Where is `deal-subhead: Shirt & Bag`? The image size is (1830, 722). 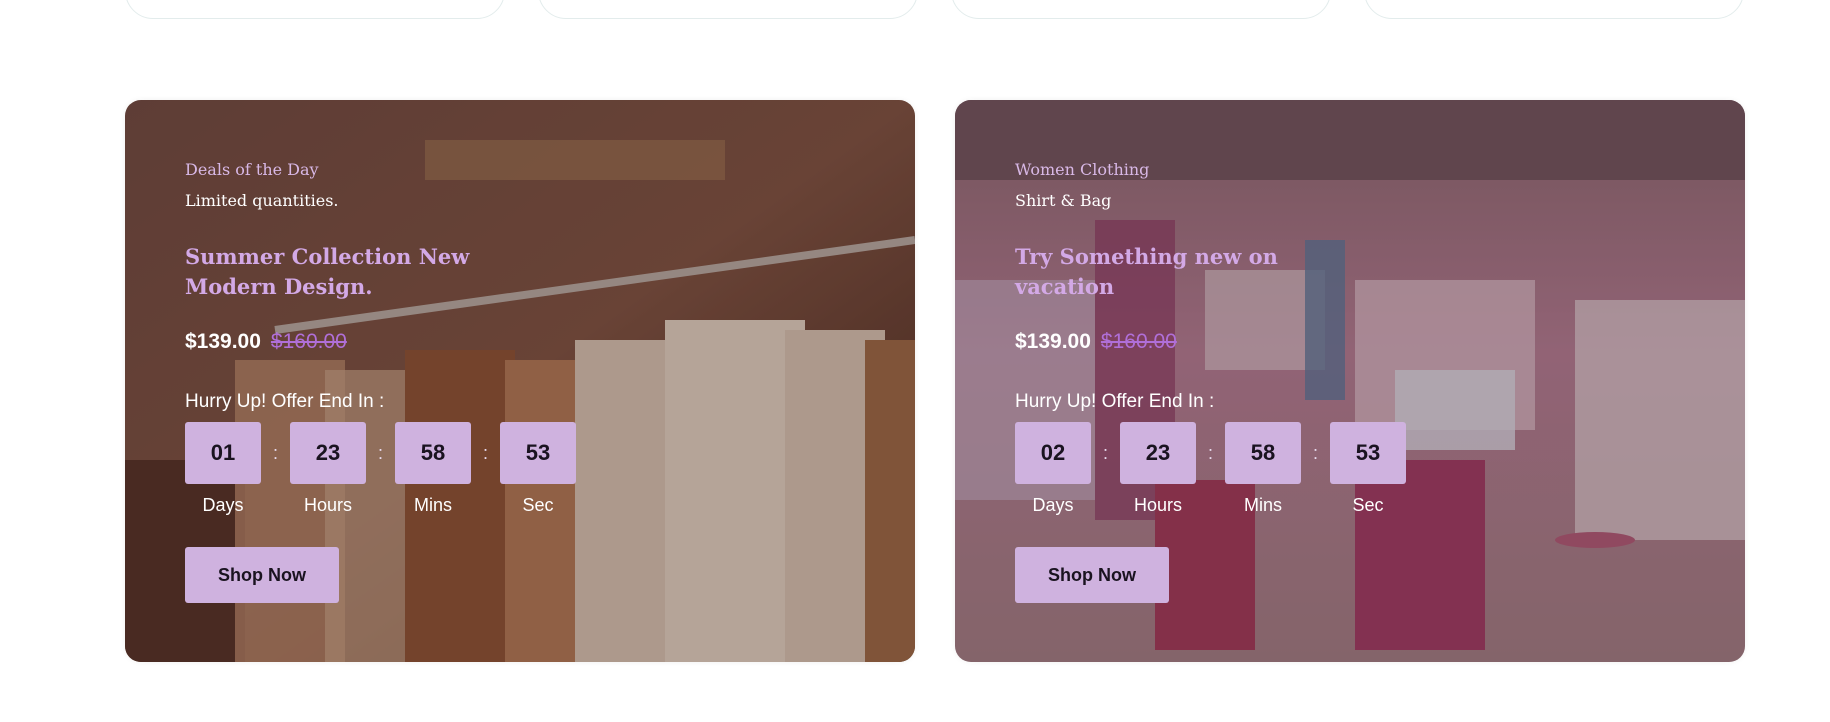
deal-subhead: Shirt & Bag is located at coordinates (1063, 200).